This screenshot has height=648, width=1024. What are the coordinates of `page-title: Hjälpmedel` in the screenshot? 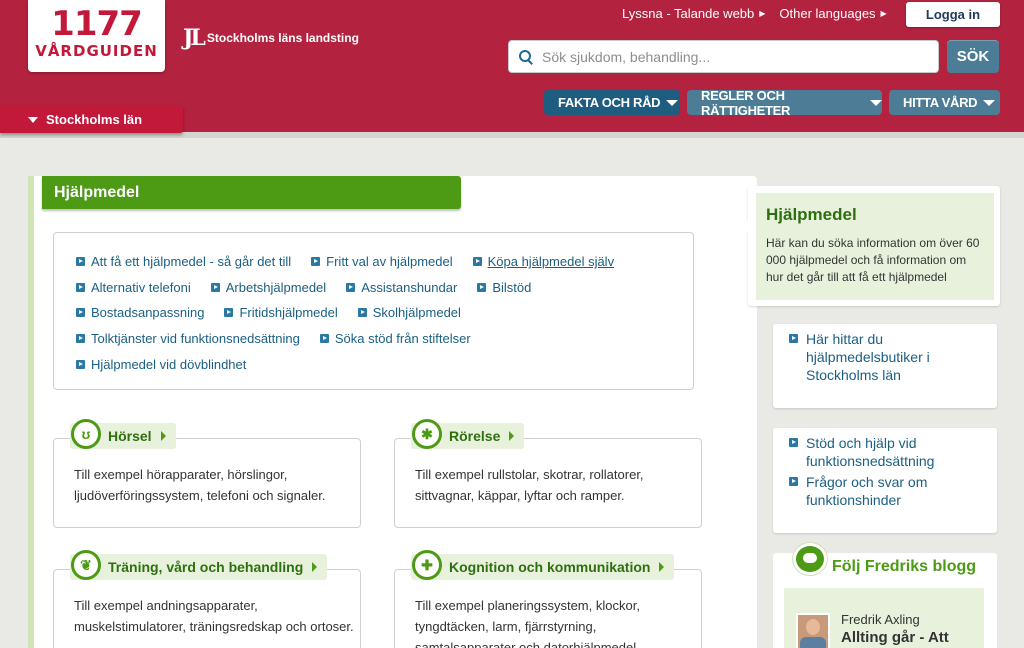 It's located at (251, 192).